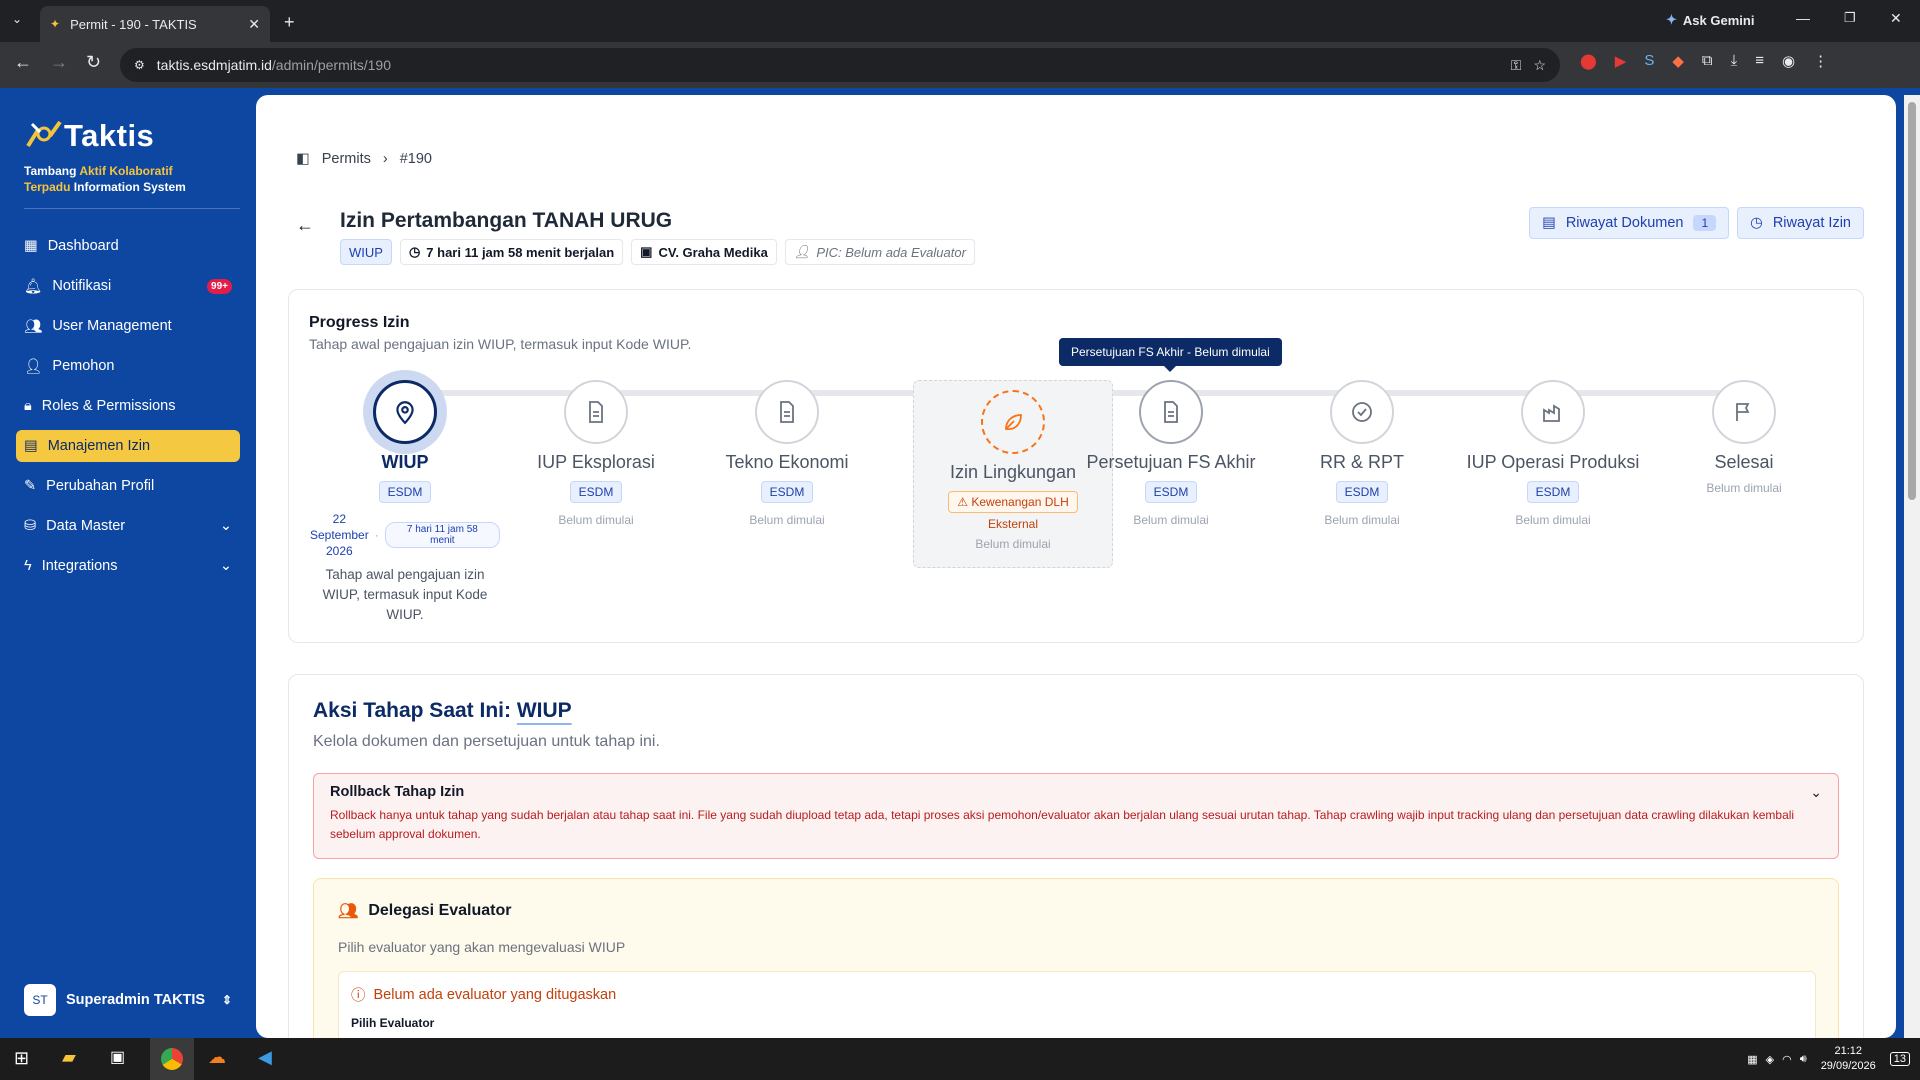 This screenshot has width=1920, height=1080. What do you see at coordinates (1734, 61) in the screenshot?
I see `download-icon: ⤓` at bounding box center [1734, 61].